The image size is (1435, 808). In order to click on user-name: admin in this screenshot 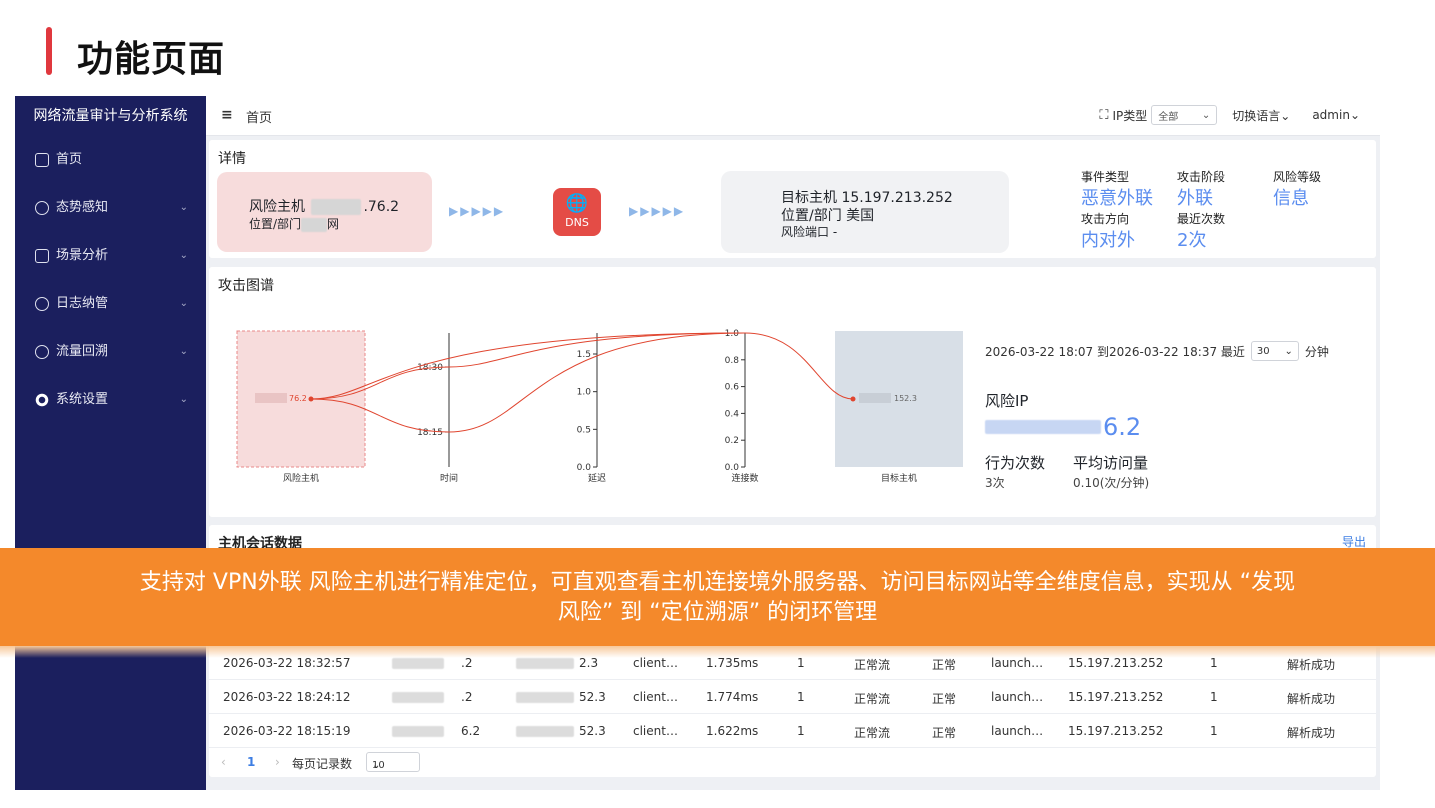, I will do `click(1331, 115)`.